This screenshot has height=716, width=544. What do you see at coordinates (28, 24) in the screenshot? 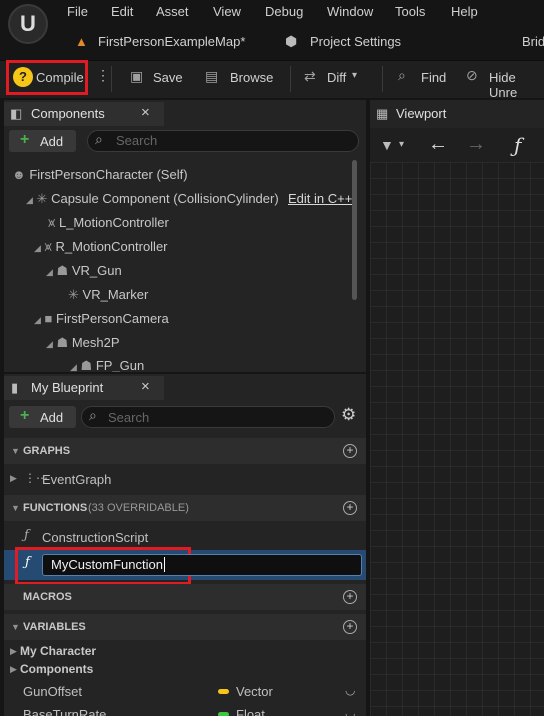
I see `unreal-logo-icon: U` at bounding box center [28, 24].